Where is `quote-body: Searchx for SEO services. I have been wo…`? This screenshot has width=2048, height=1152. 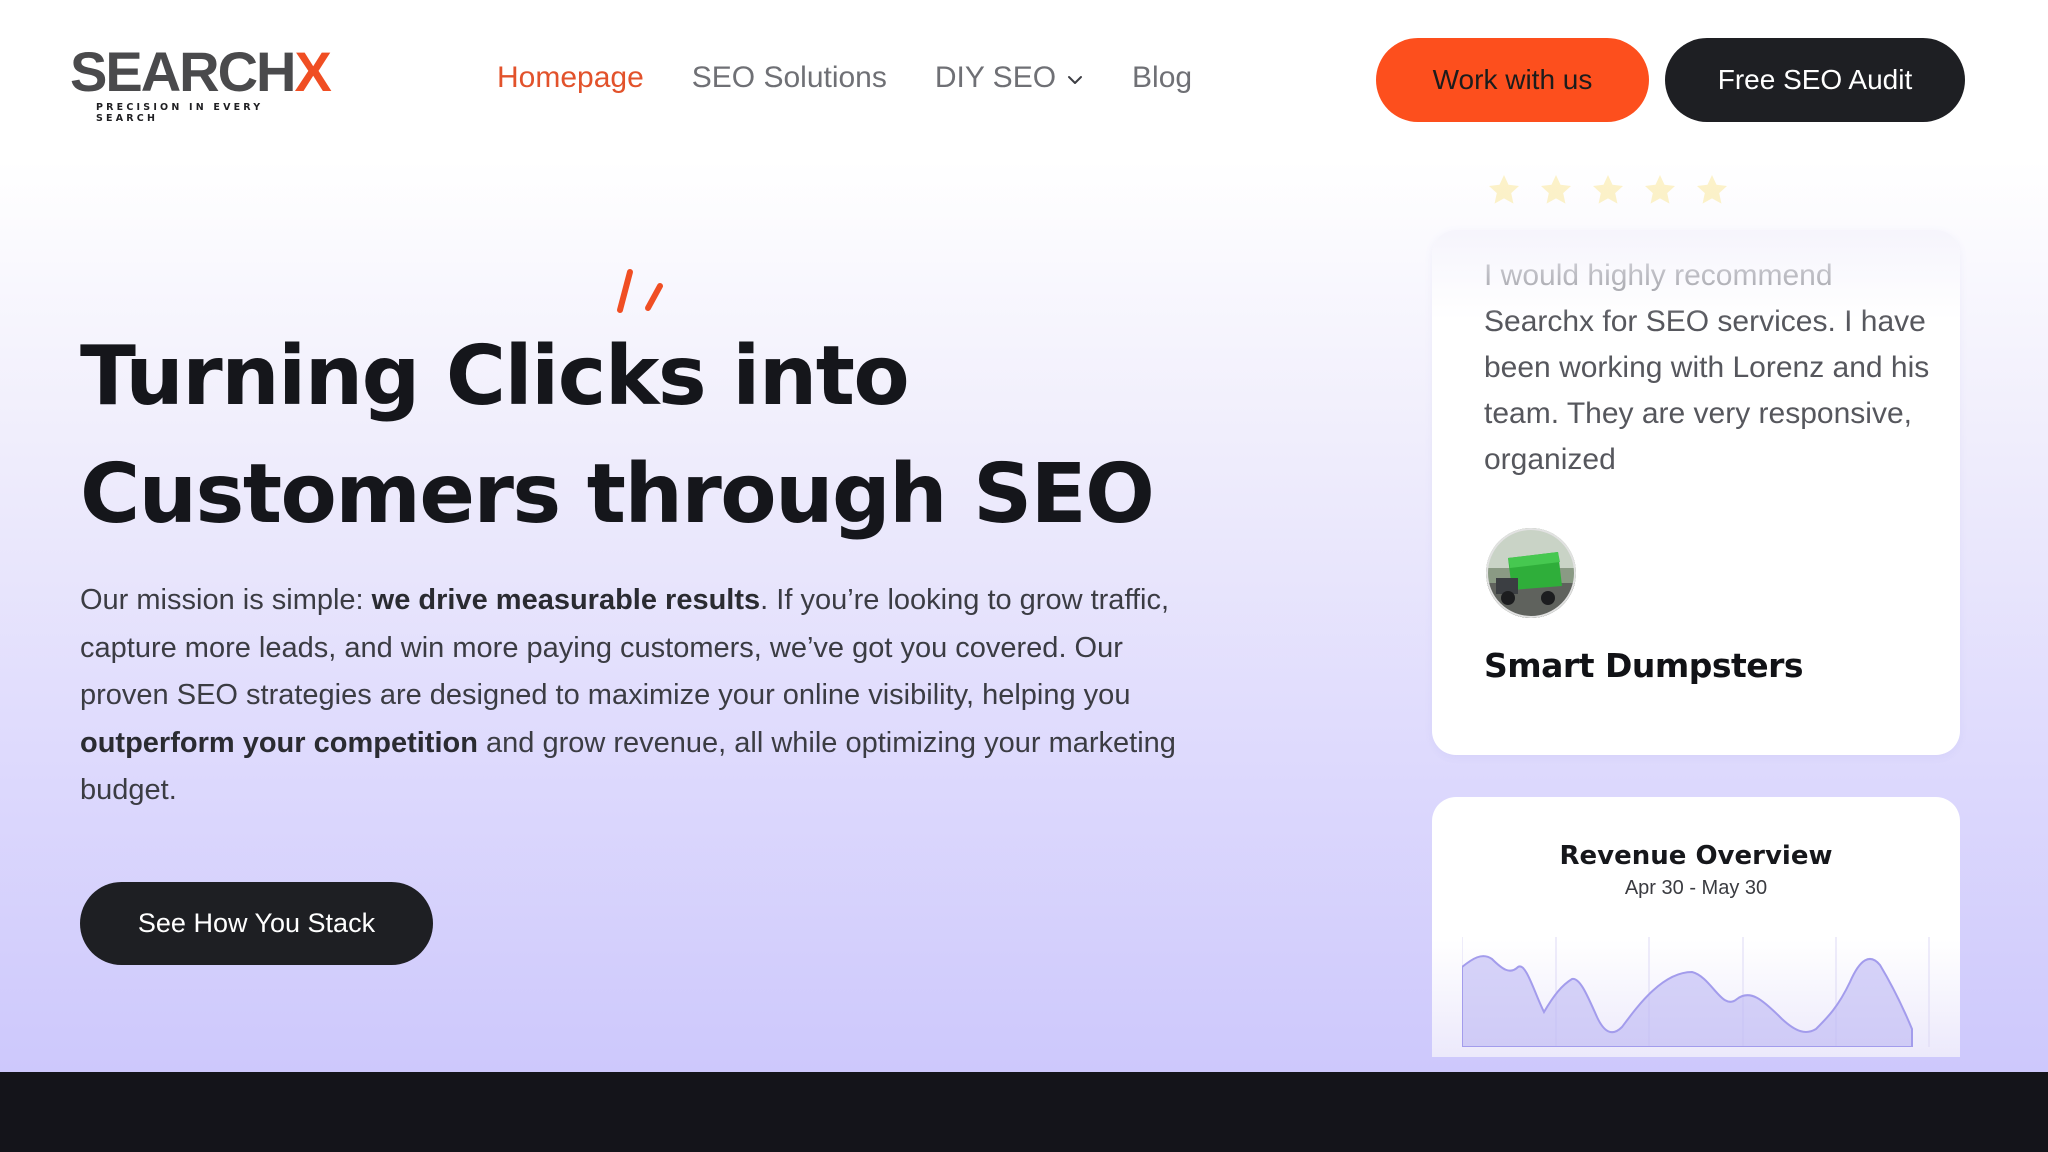 quote-body: Searchx for SEO services. I have been wo… is located at coordinates (1707, 390).